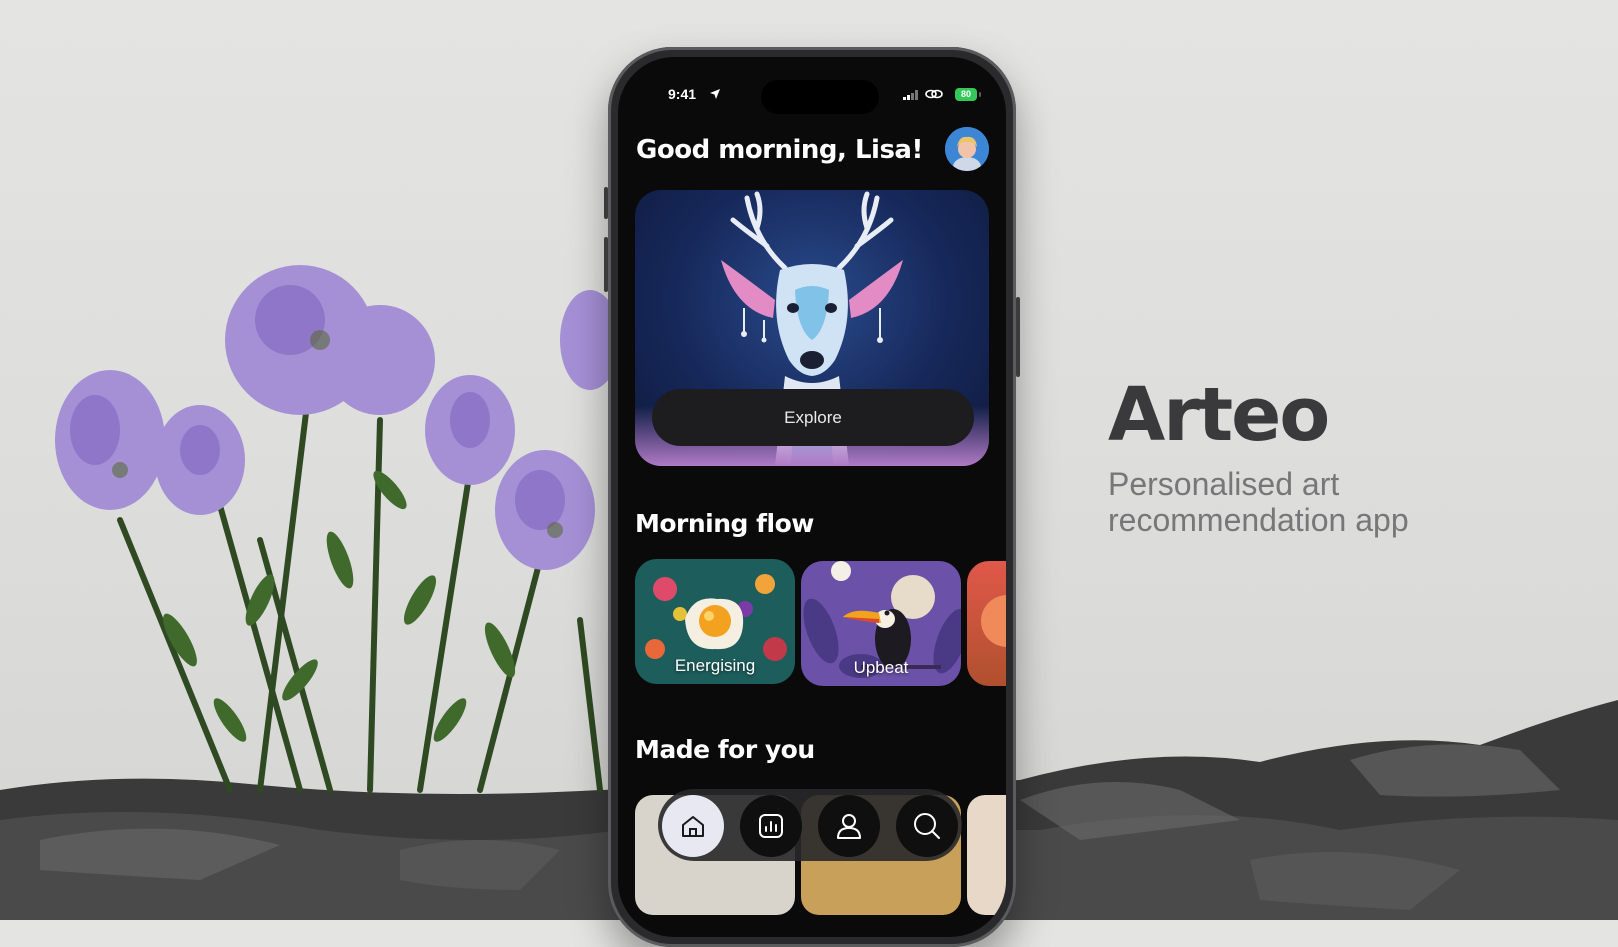  Describe the element at coordinates (779, 150) in the screenshot. I see `greeting-title: Good morning, Lisa!` at that location.